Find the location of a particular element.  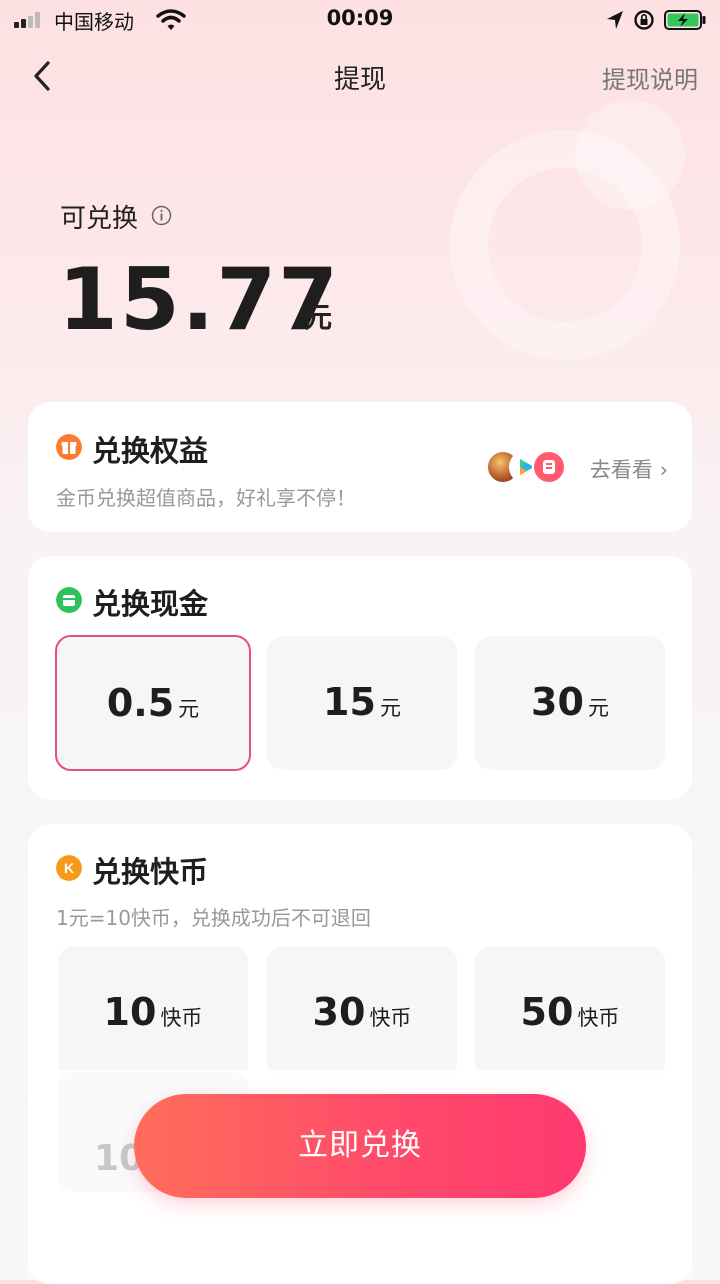

option-value: 10 is located at coordinates (130, 1012).